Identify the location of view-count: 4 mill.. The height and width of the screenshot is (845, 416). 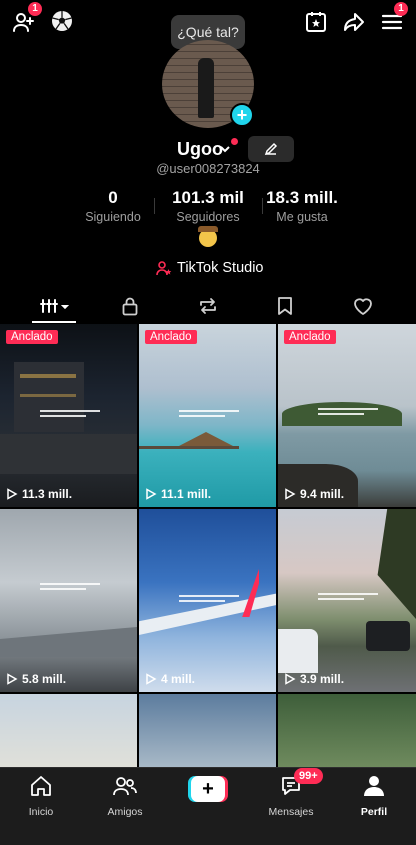
(170, 679).